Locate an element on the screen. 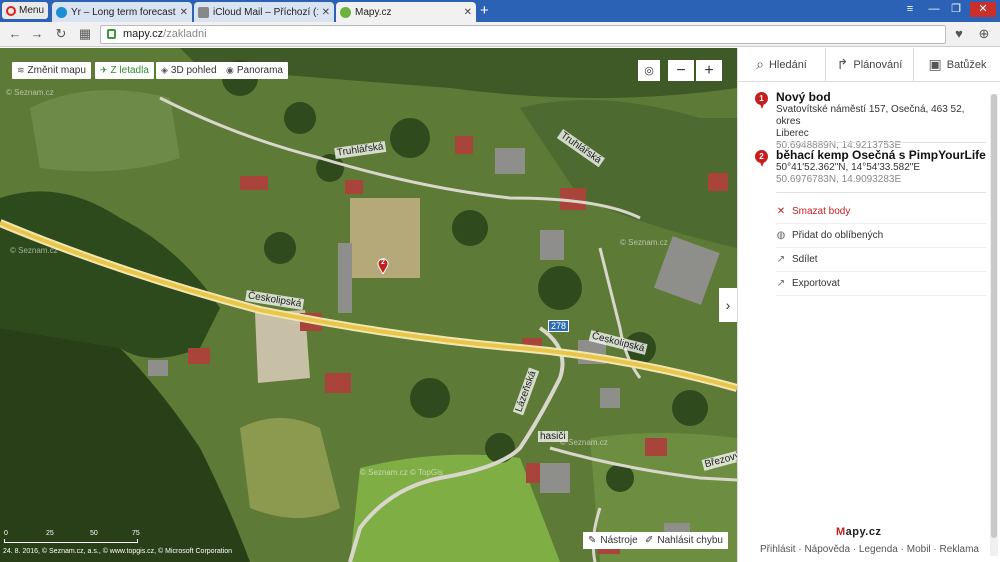 This screenshot has height=562, width=1000. tab-yr-forecast: Yr – Long term forecast fo ✕ is located at coordinates (122, 12).